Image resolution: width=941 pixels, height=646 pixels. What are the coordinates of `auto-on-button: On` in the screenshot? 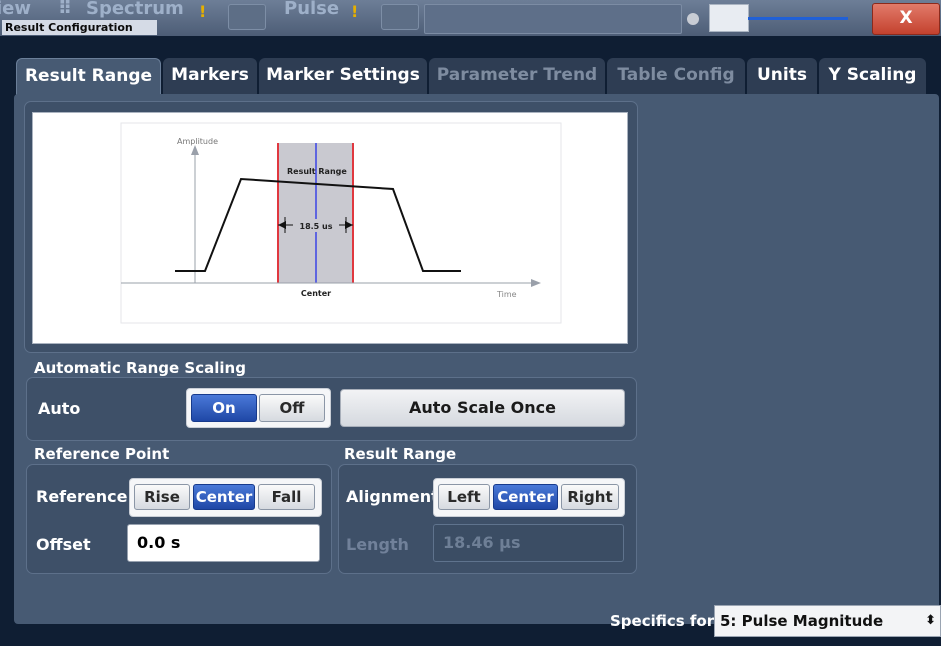 It's located at (224, 408).